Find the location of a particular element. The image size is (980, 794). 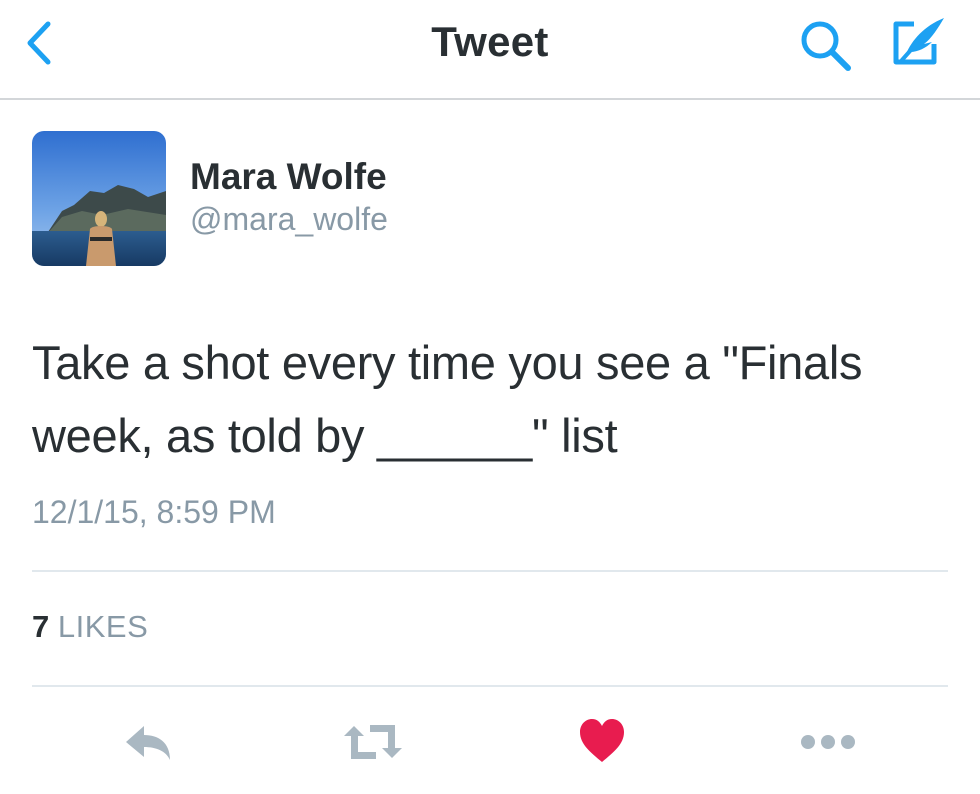

likes-count-link: 7 LIKES is located at coordinates (90, 627).